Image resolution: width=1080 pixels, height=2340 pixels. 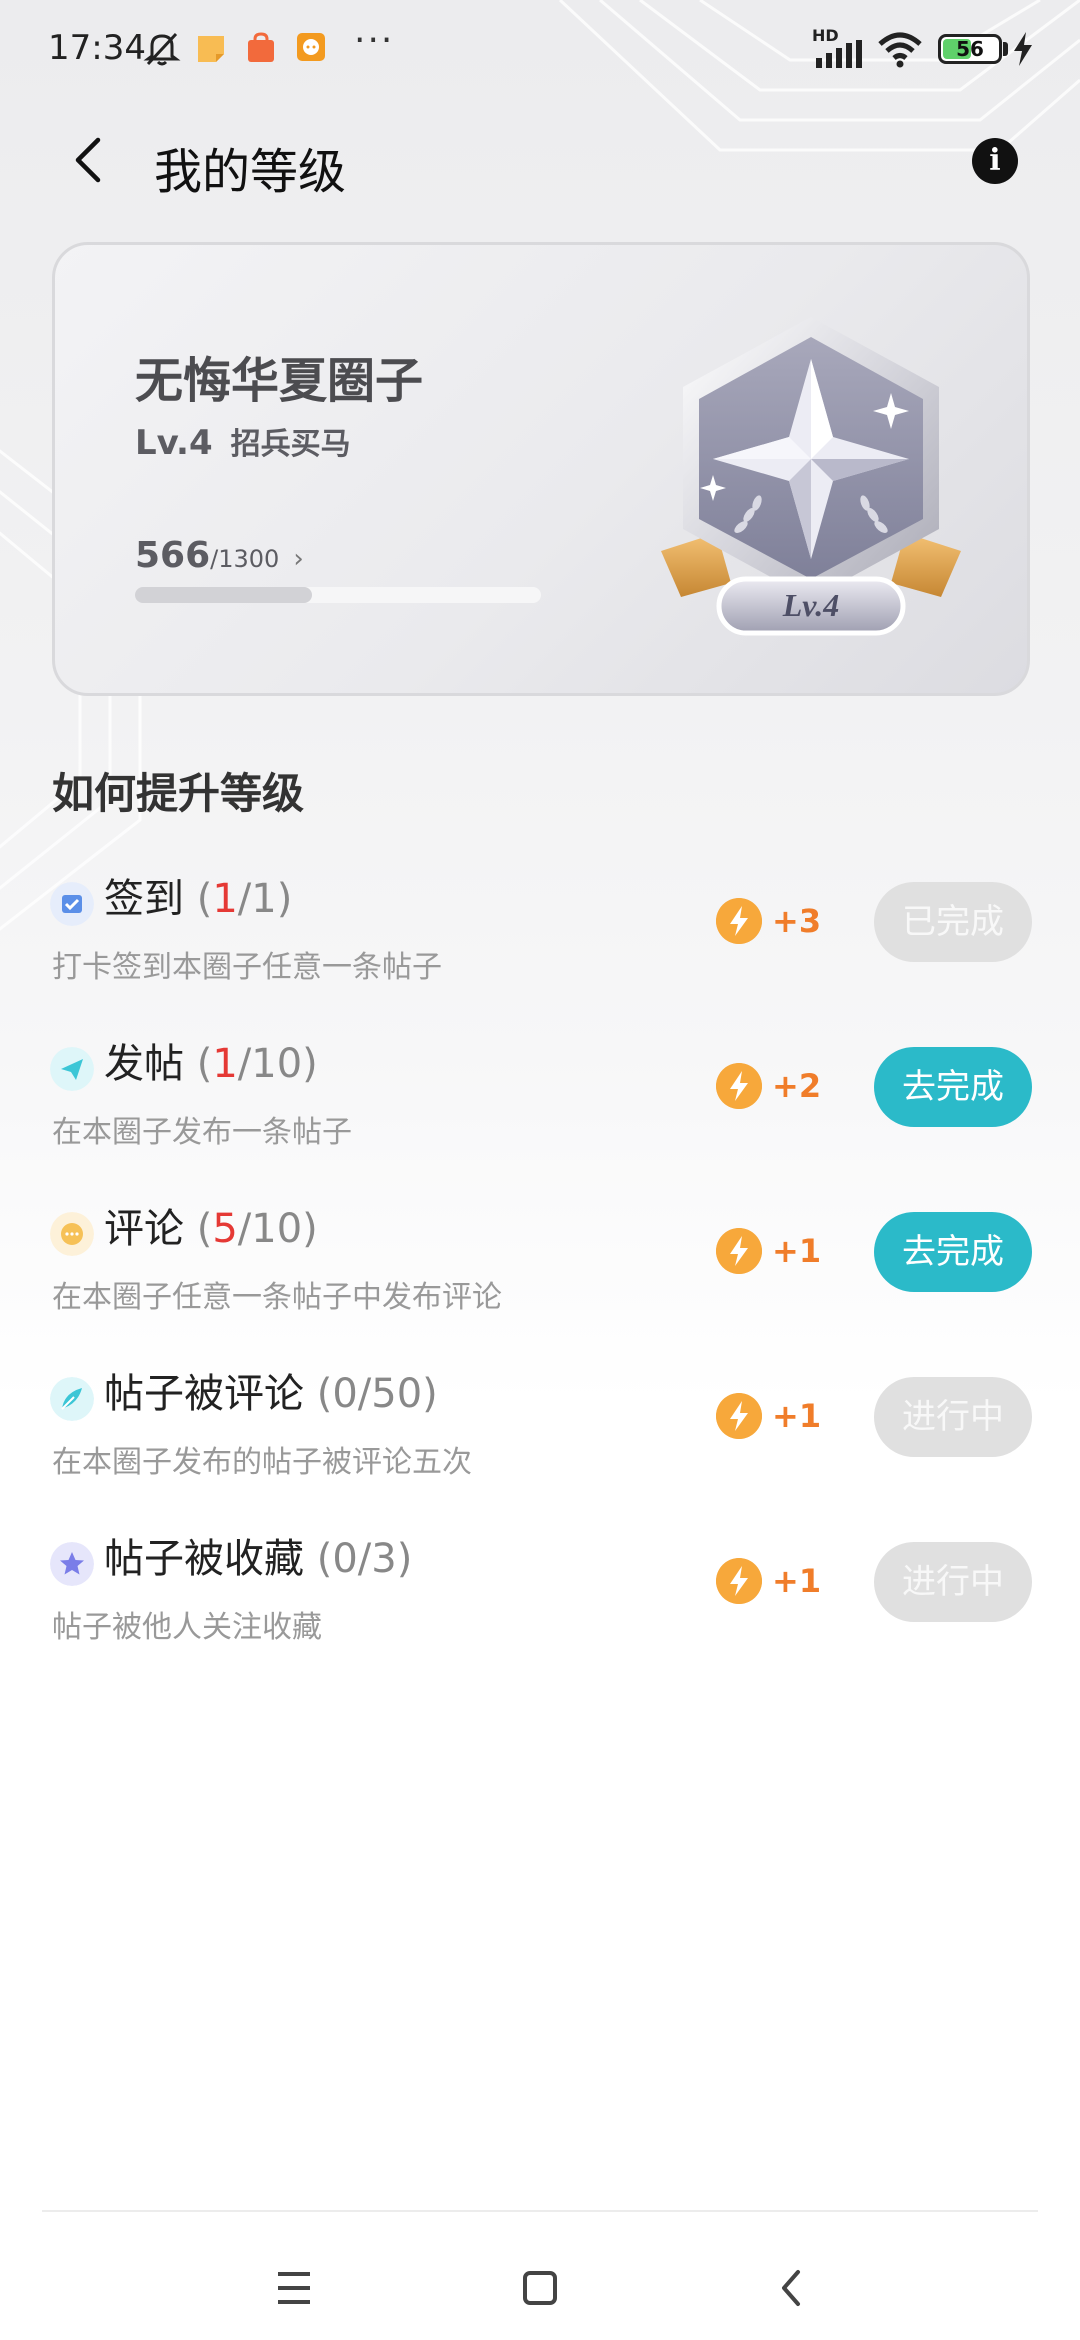 What do you see at coordinates (250, 172) in the screenshot?
I see `page-title: 我的等级` at bounding box center [250, 172].